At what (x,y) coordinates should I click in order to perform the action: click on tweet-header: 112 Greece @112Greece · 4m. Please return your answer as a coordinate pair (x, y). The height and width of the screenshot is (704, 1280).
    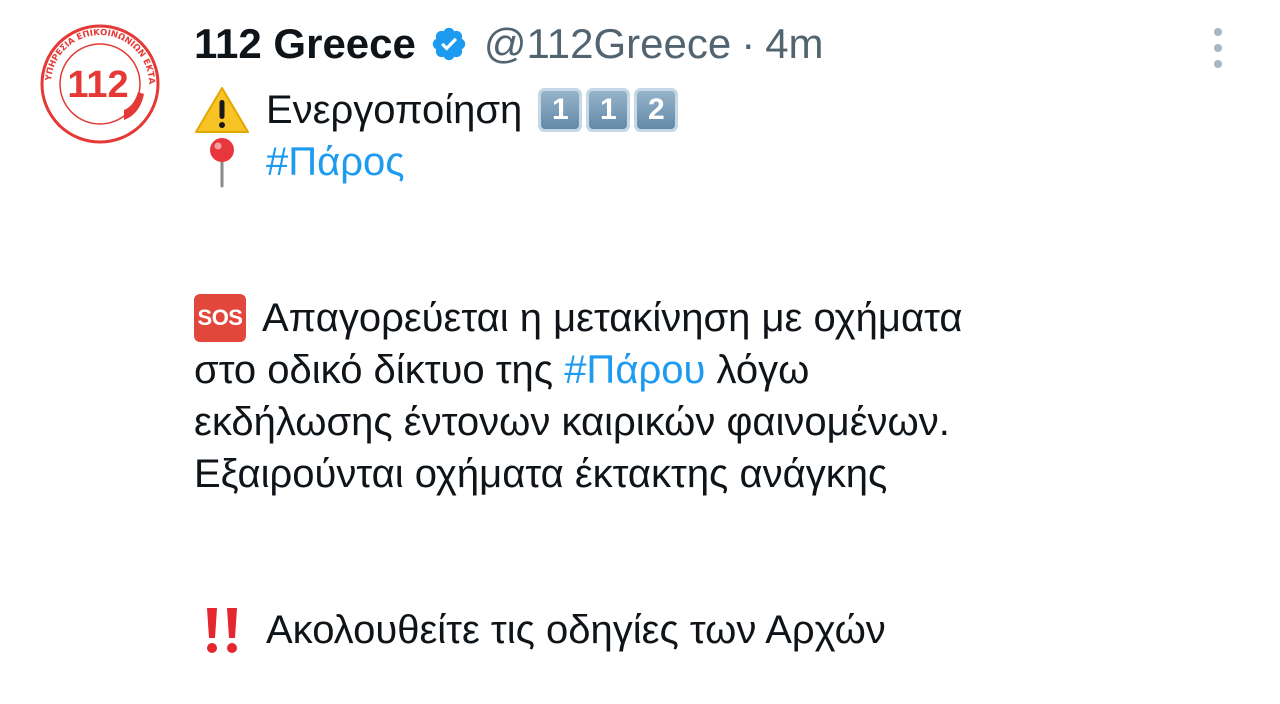
    Looking at the image, I should click on (509, 44).